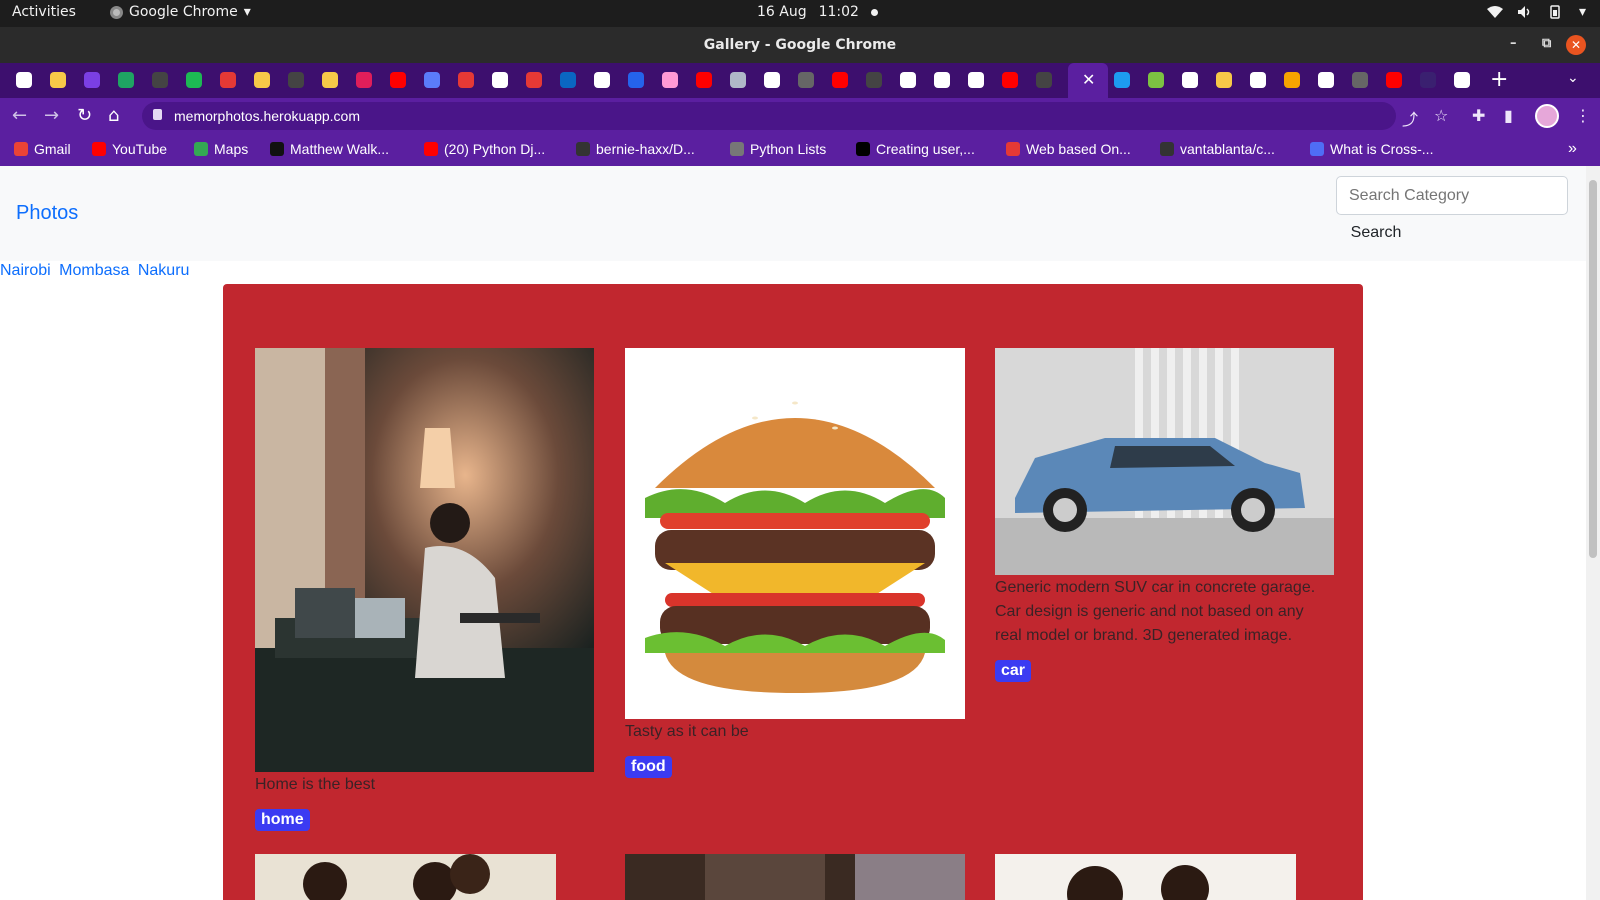 This screenshot has width=1600, height=900. What do you see at coordinates (1376, 233) in the screenshot?
I see `search-button: Search` at bounding box center [1376, 233].